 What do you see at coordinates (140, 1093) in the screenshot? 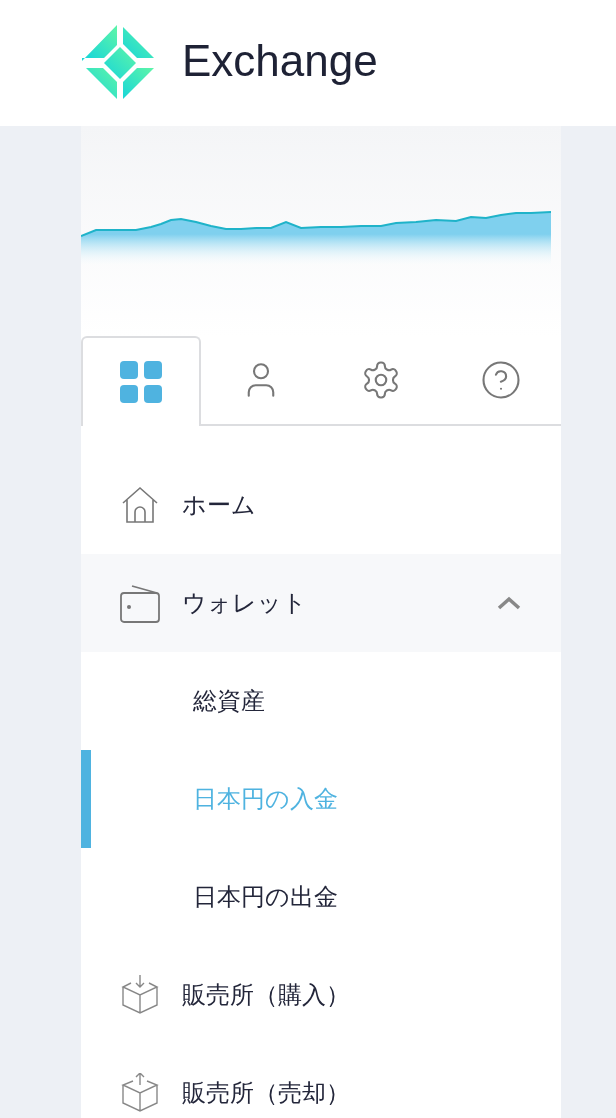
I see `box-upload-icon` at bounding box center [140, 1093].